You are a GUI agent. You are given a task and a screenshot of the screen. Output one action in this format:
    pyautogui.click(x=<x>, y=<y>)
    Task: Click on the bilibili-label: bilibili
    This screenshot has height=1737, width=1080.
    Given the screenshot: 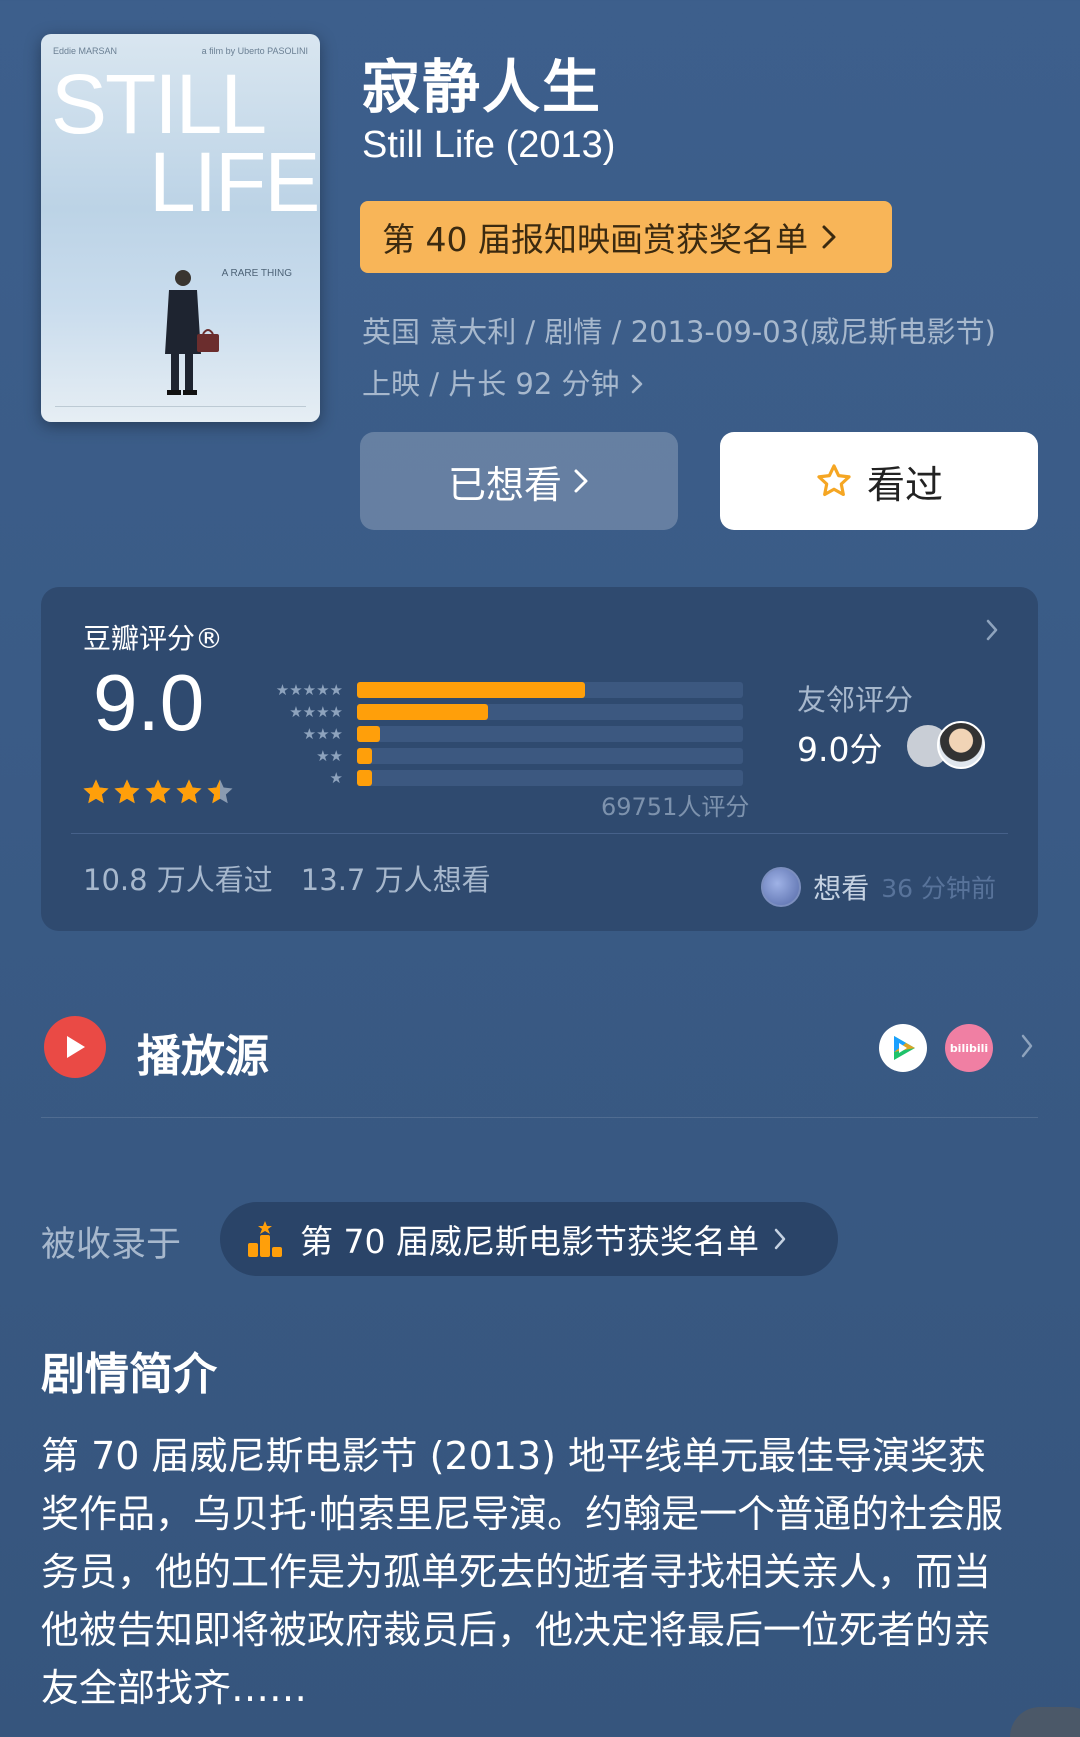 What is the action you would take?
    pyautogui.click(x=969, y=1048)
    